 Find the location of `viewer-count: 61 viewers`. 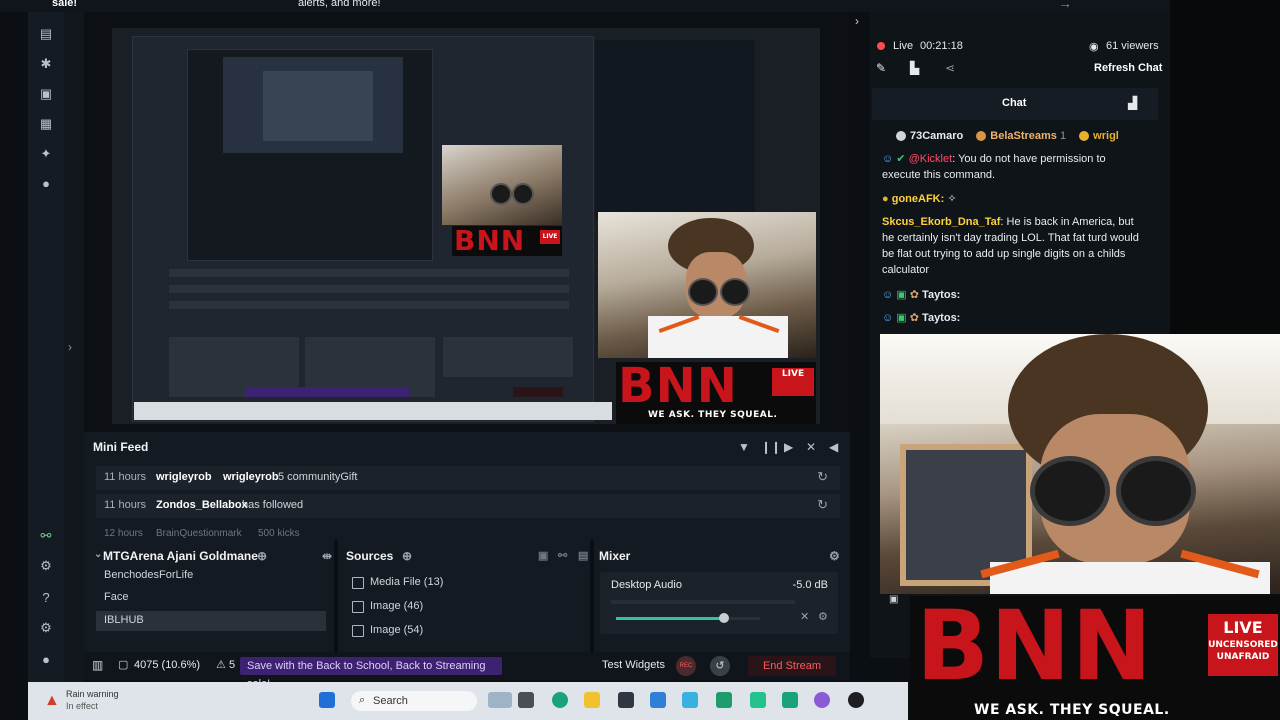

viewer-count: 61 viewers is located at coordinates (1132, 46).